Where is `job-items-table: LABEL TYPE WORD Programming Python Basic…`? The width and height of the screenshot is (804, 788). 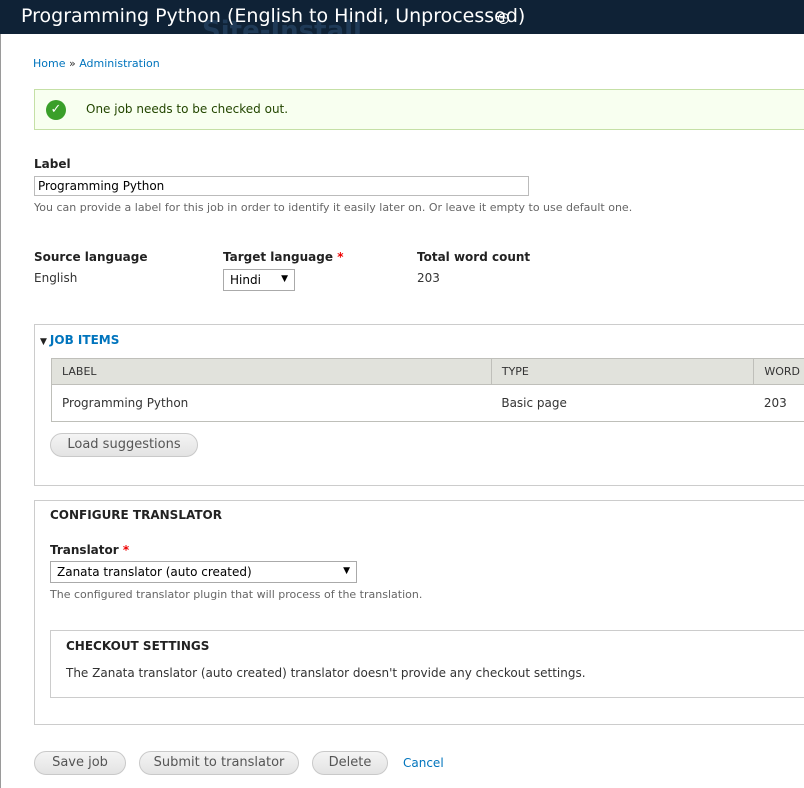 job-items-table: LABEL TYPE WORD Programming Python Basic… is located at coordinates (427, 390).